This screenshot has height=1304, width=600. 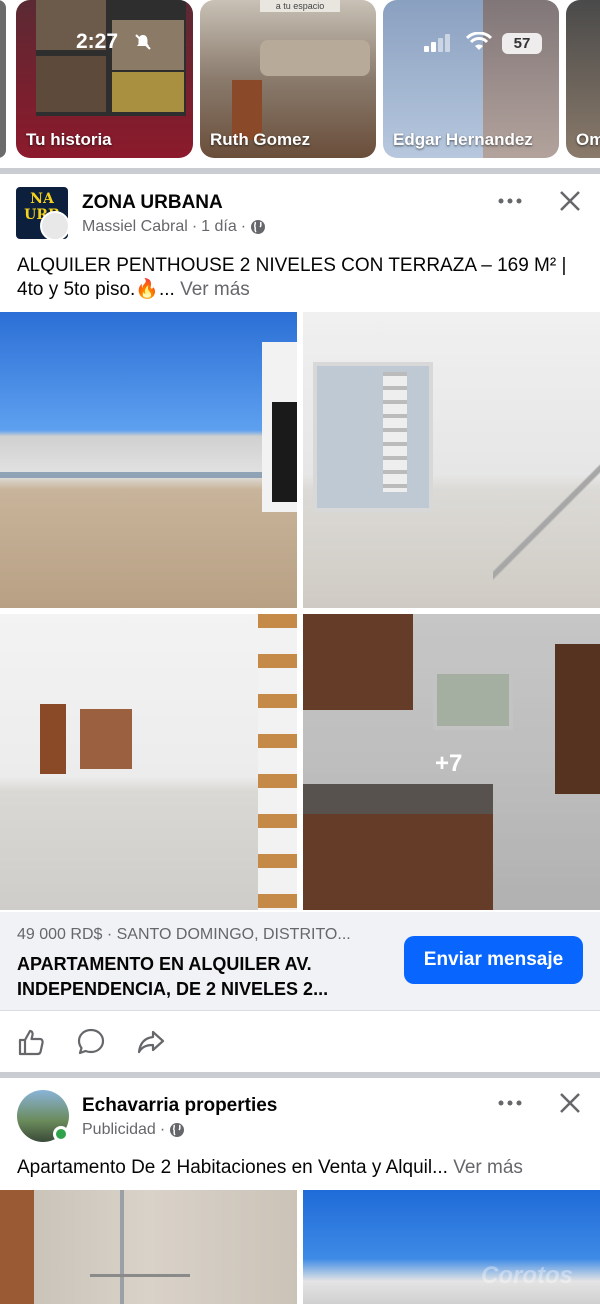 I want to click on post-meta: Massiel Cabral · 1 día ·, so click(x=174, y=227).